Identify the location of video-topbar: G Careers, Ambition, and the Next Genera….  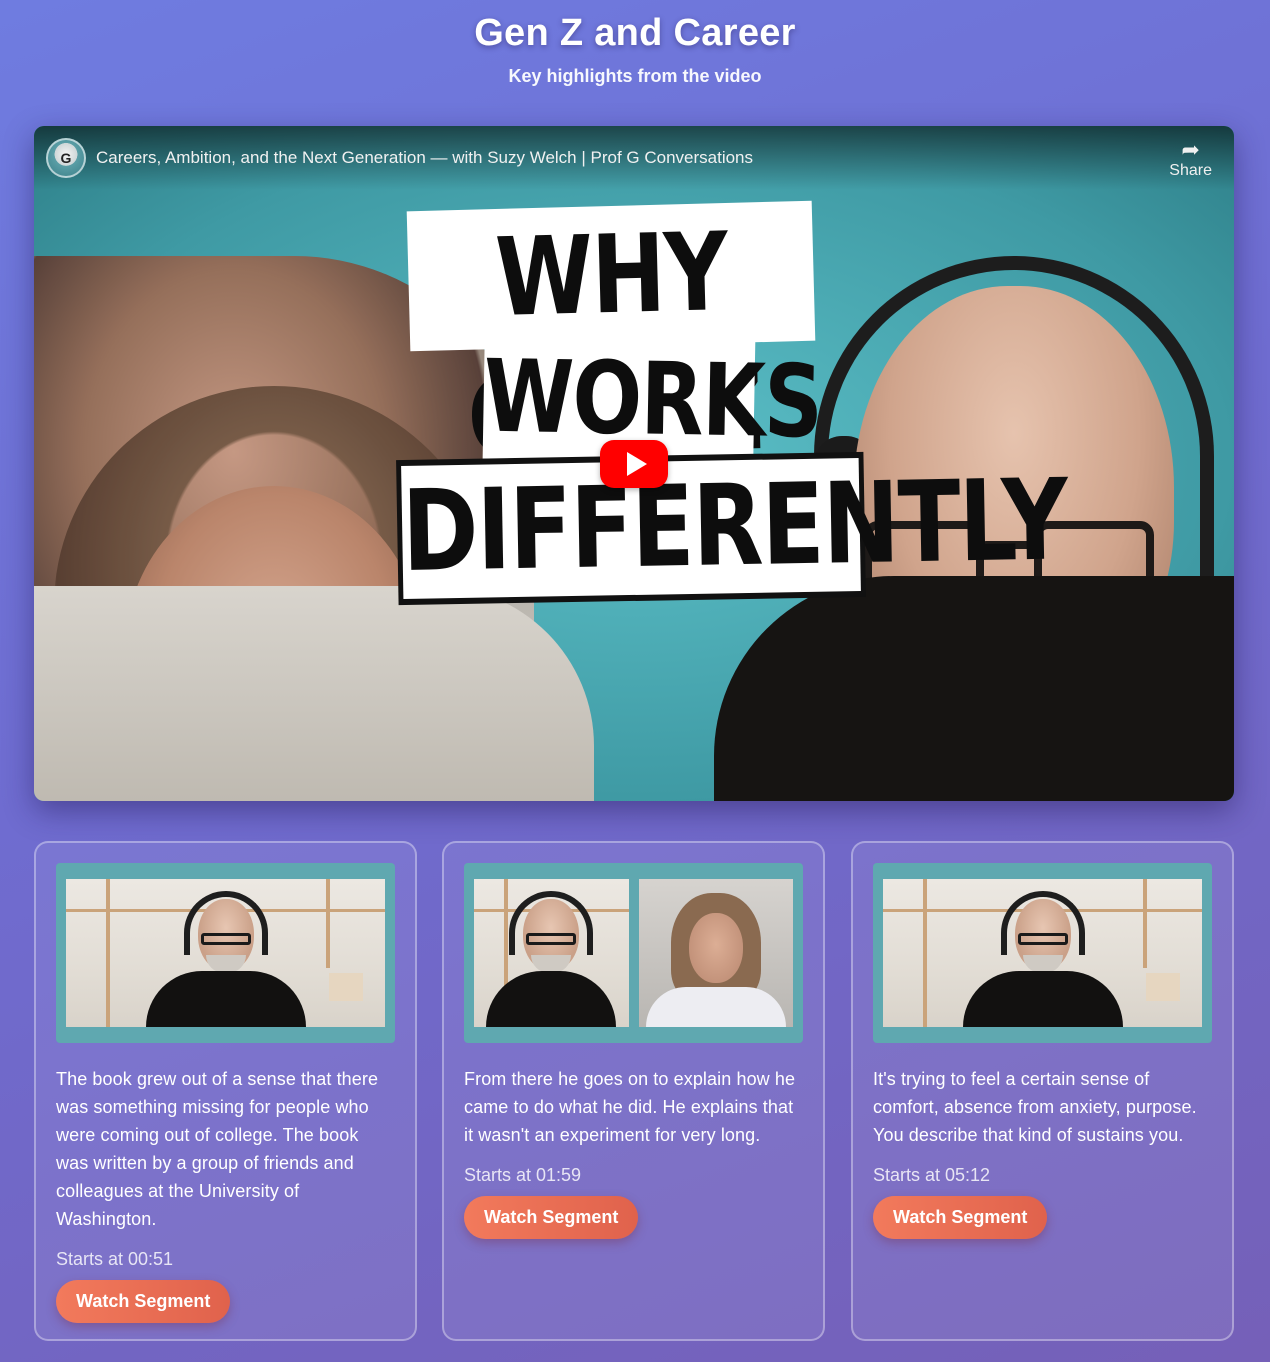
(634, 158).